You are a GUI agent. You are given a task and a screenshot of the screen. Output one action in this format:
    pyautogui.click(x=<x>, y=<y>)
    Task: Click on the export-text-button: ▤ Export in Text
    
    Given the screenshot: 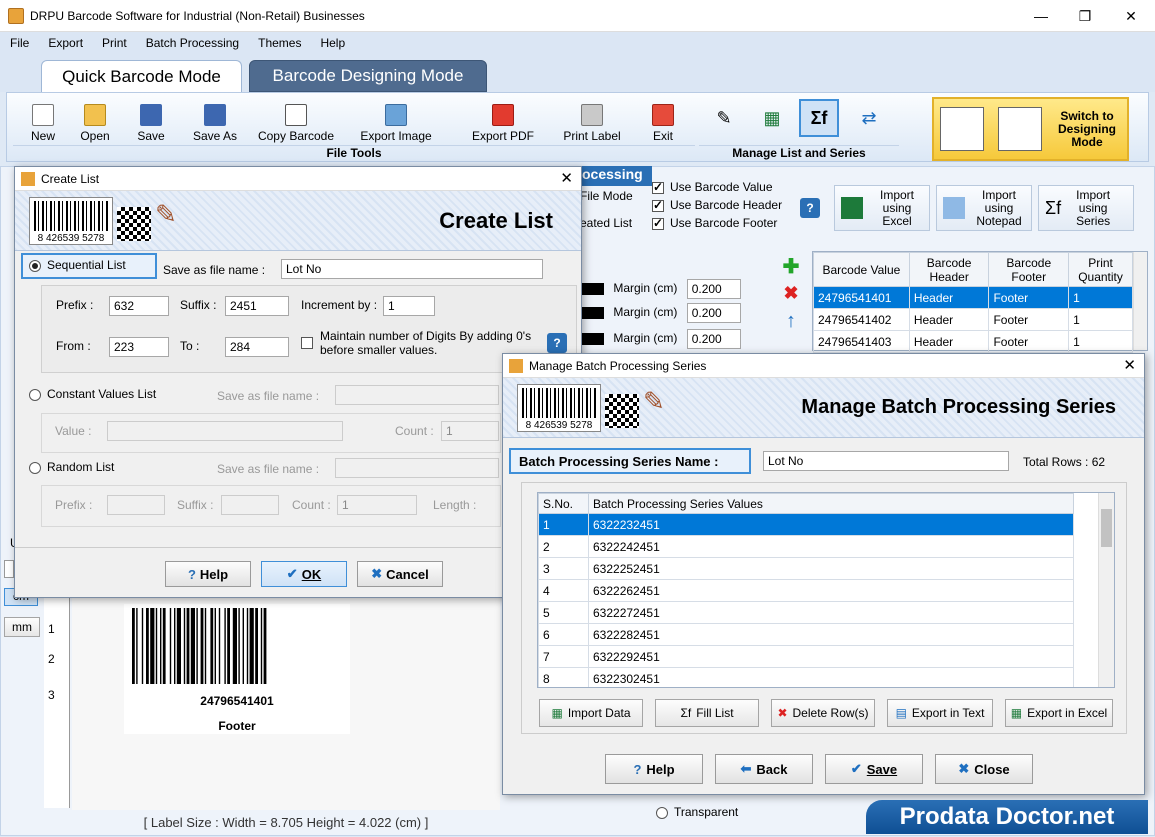 What is the action you would take?
    pyautogui.click(x=940, y=713)
    